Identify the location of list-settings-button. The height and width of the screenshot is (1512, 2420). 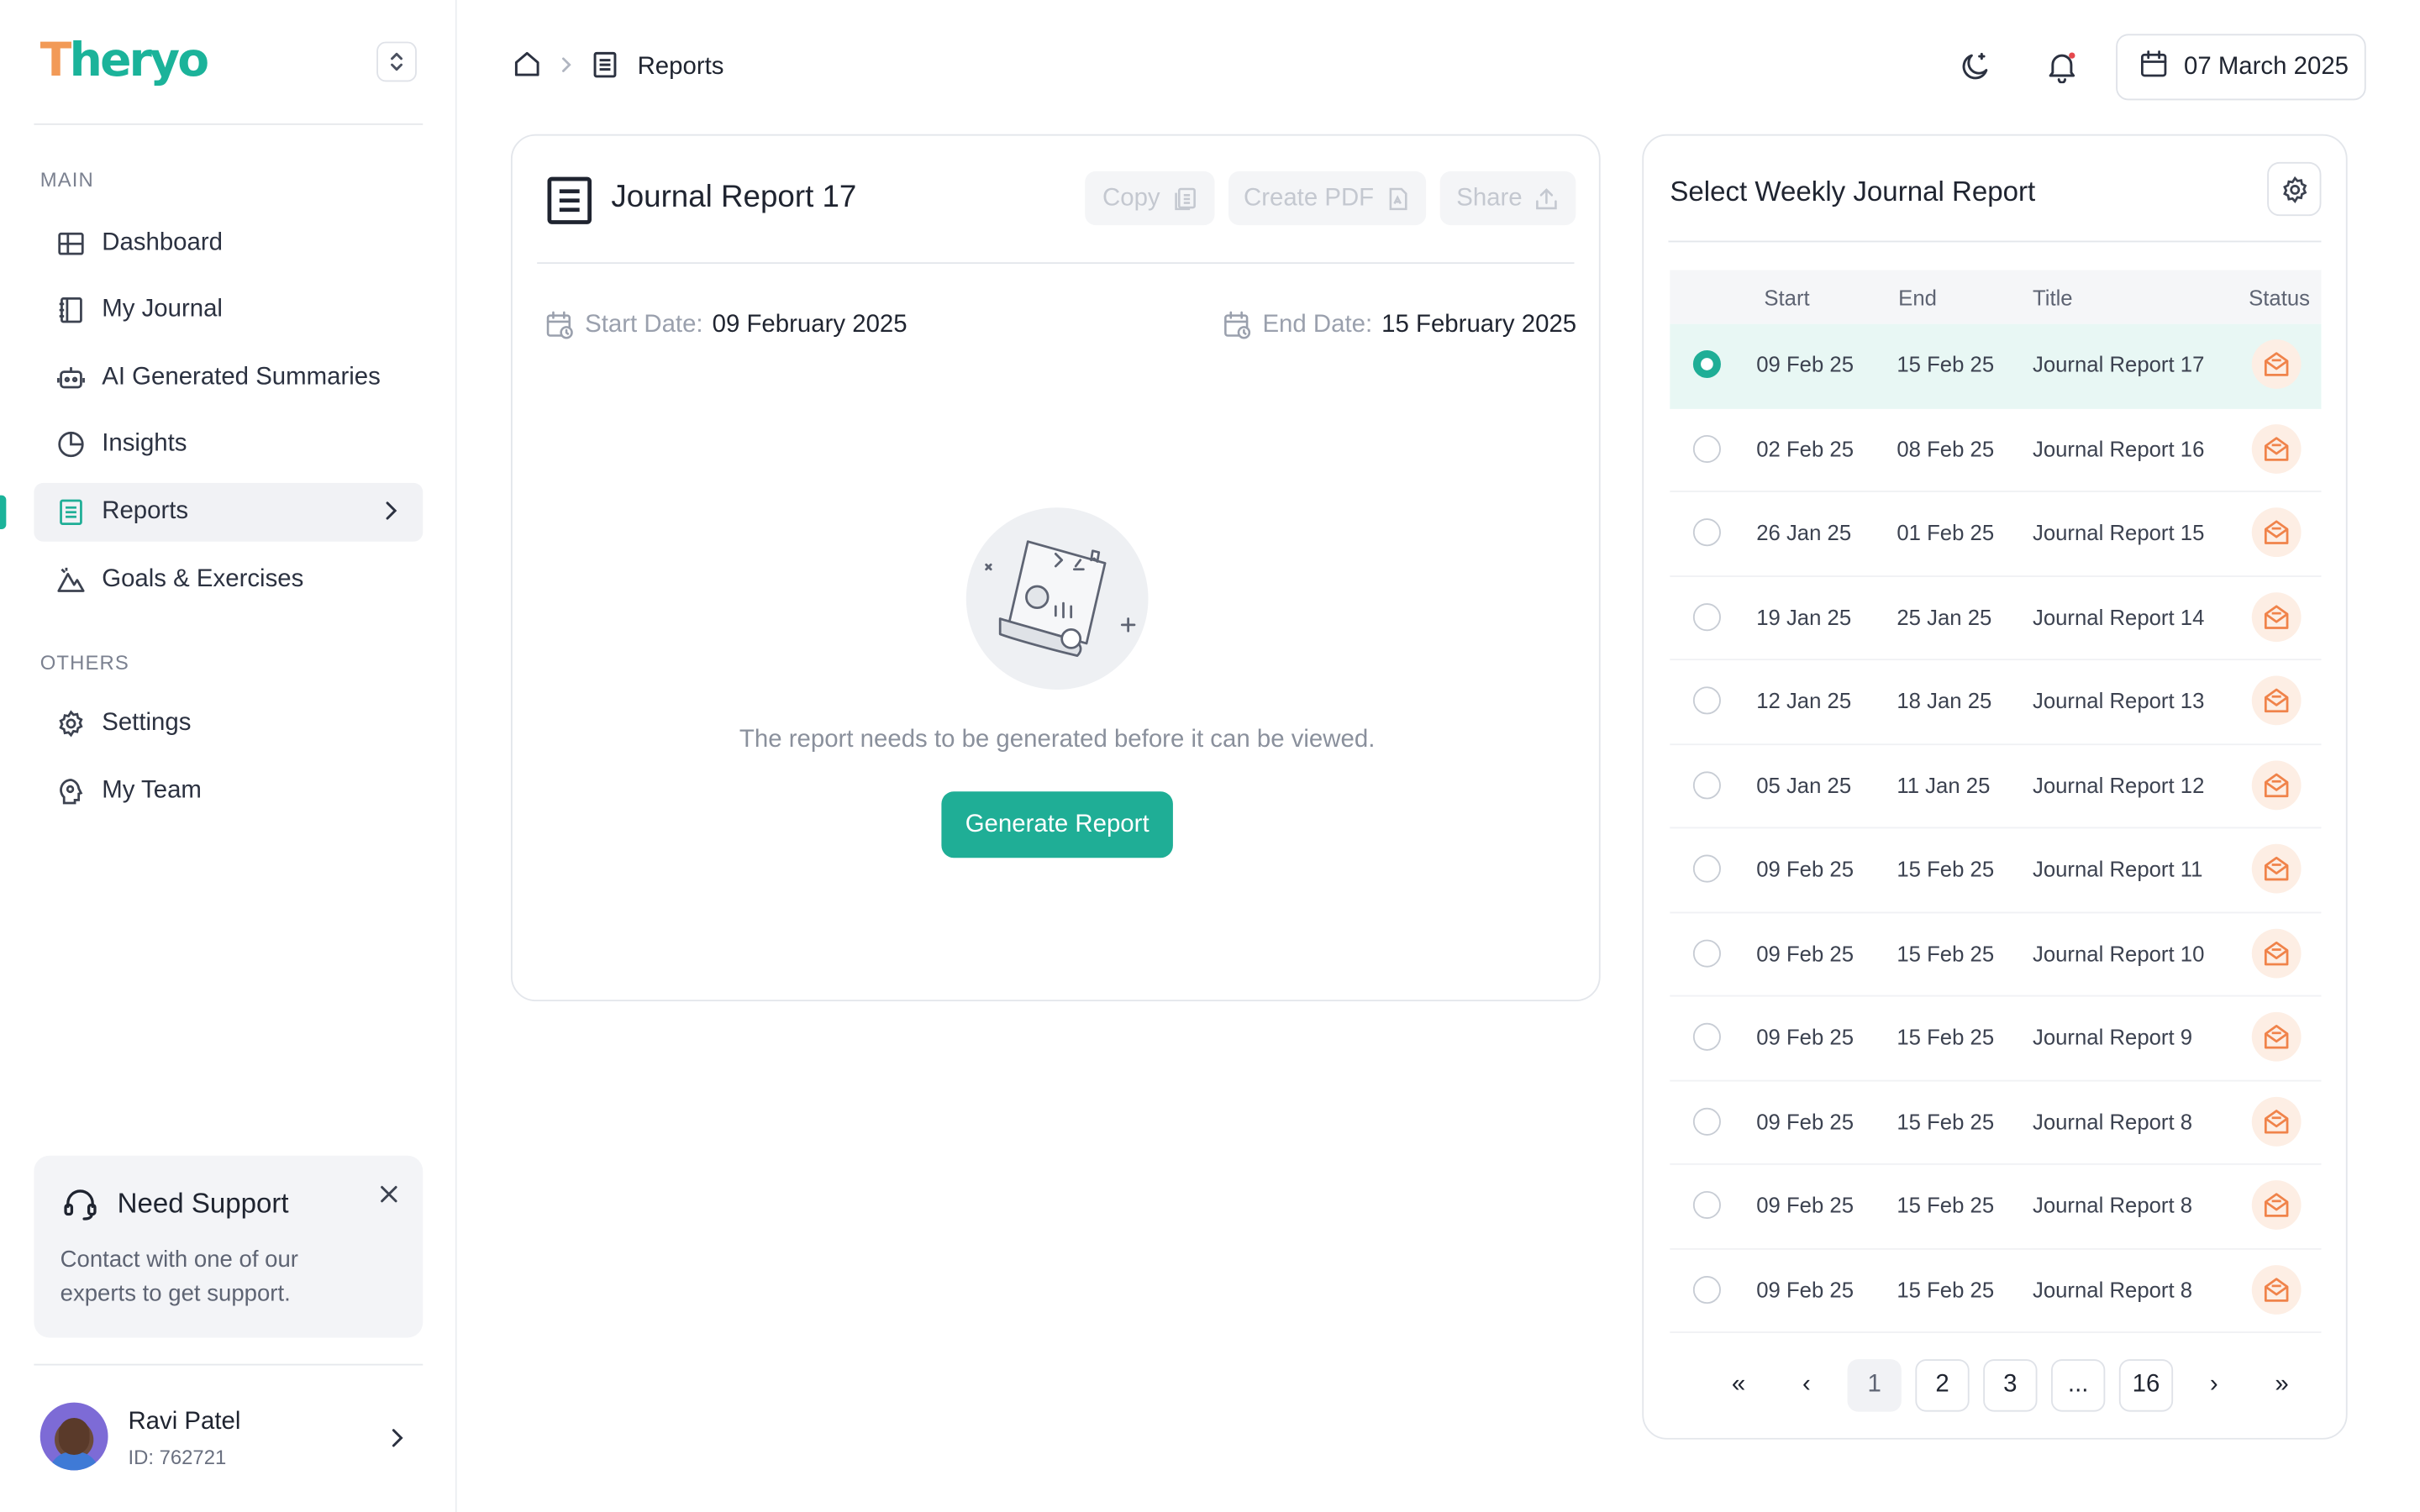
(2294, 189).